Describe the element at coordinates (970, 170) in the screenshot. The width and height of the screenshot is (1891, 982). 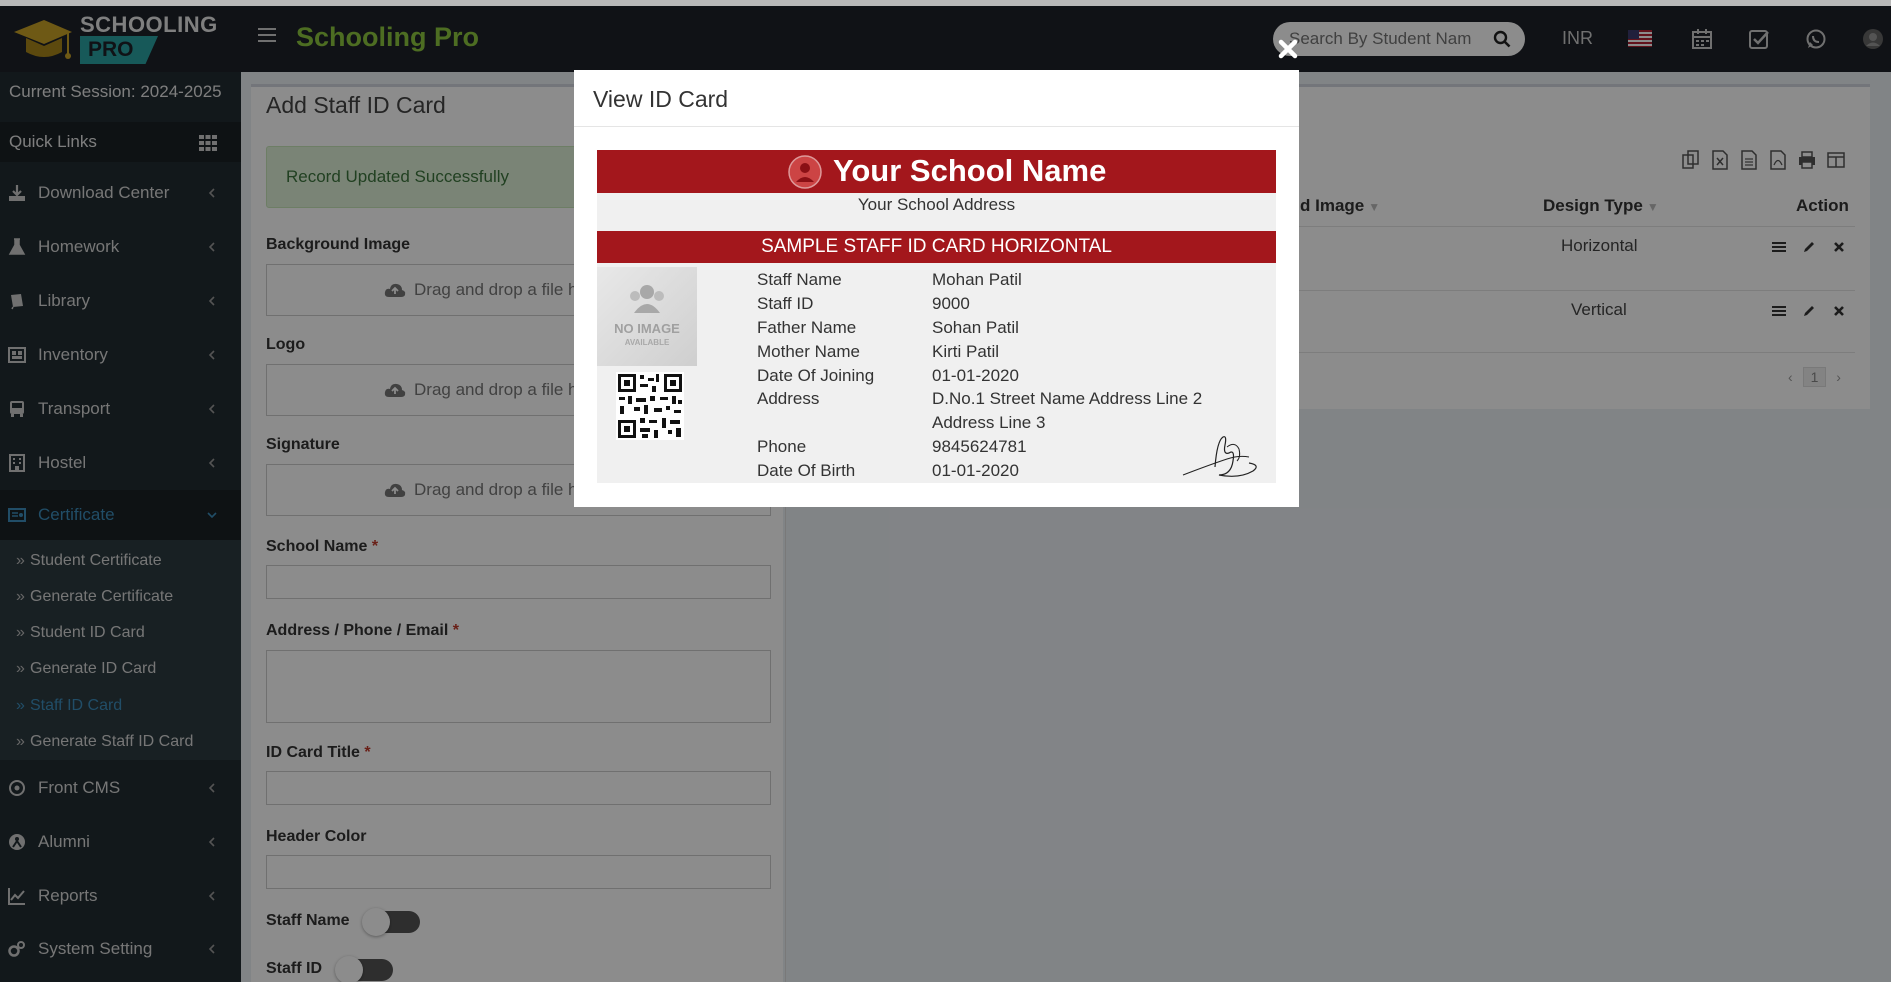
I see `id-card-school-name: Your School Name` at that location.